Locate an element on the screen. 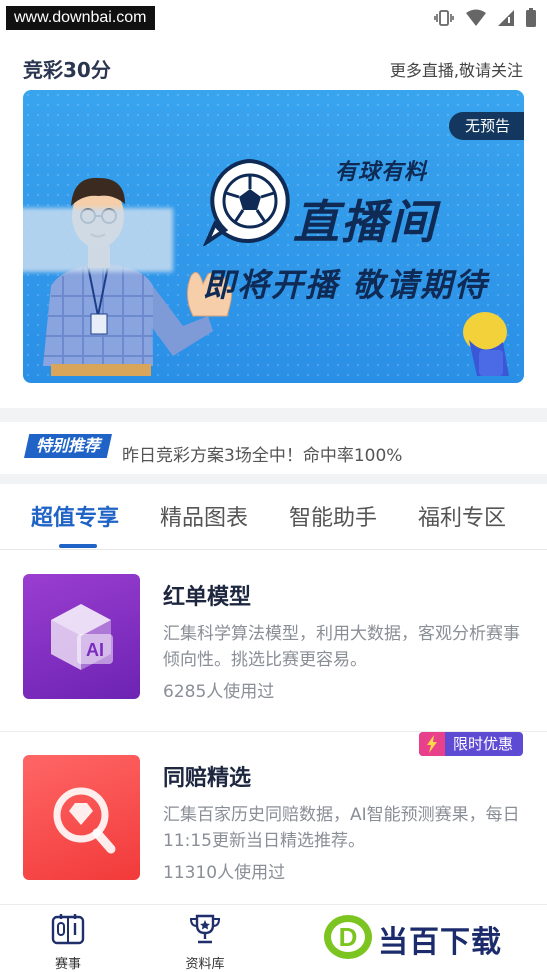 The image size is (547, 972). nav-label-matches: 赛事 is located at coordinates (67, 964).